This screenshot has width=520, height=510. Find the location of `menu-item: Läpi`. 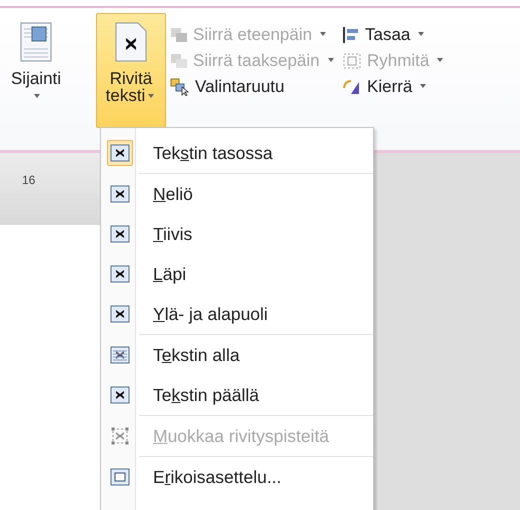

menu-item: Läpi is located at coordinates (237, 274).